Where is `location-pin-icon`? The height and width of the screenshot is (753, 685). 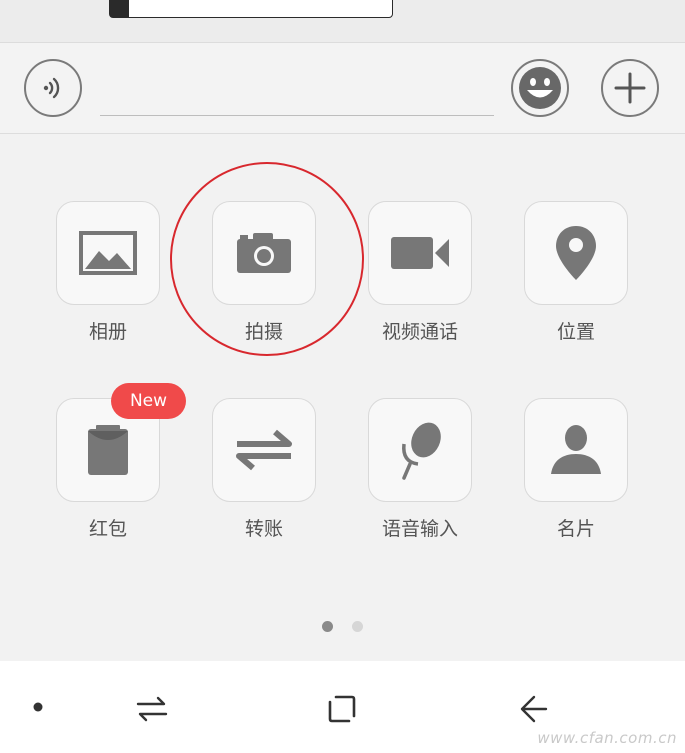 location-pin-icon is located at coordinates (576, 253).